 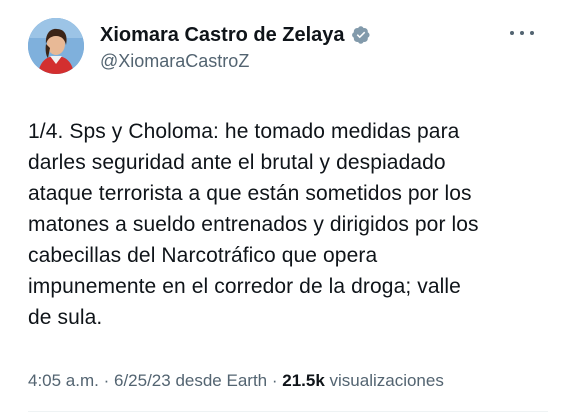 I want to click on tweet-date: 6/25/23, so click(x=142, y=380).